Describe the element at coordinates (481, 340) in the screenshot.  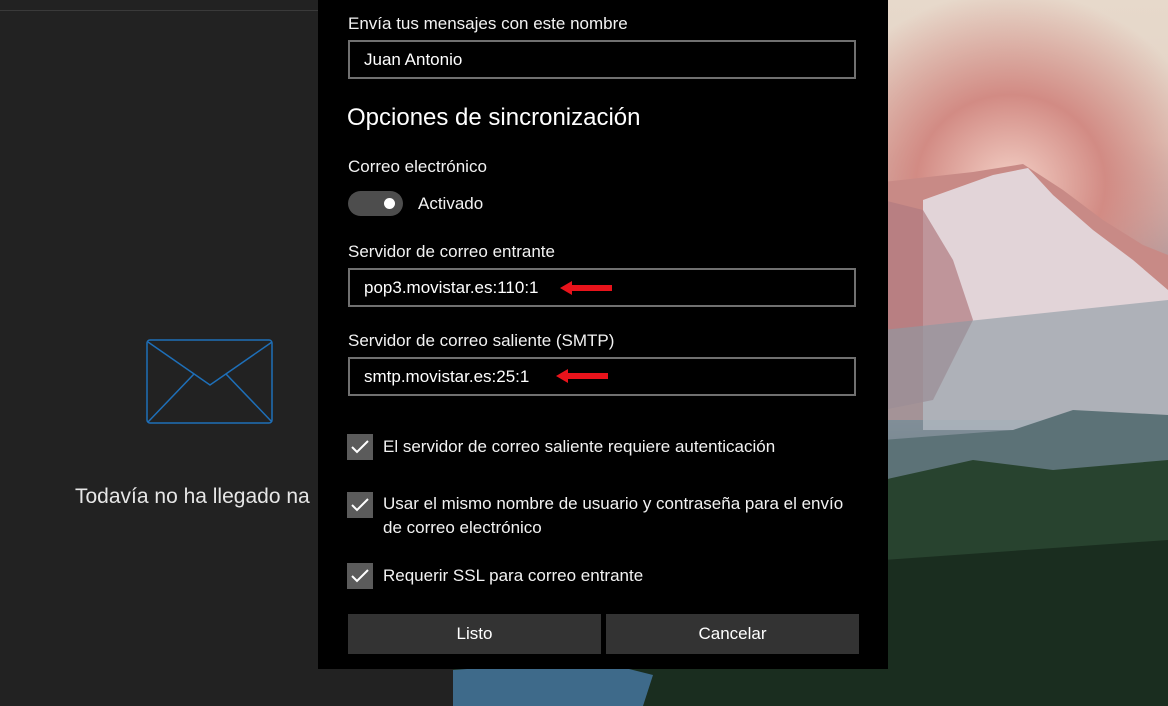
I see `outgoing-server-label: Servidor de correo saliente (SMTP)` at that location.